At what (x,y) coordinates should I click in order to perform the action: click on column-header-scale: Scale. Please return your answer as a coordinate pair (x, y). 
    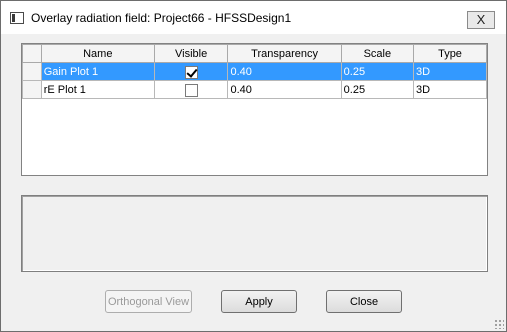
    Looking at the image, I should click on (377, 53).